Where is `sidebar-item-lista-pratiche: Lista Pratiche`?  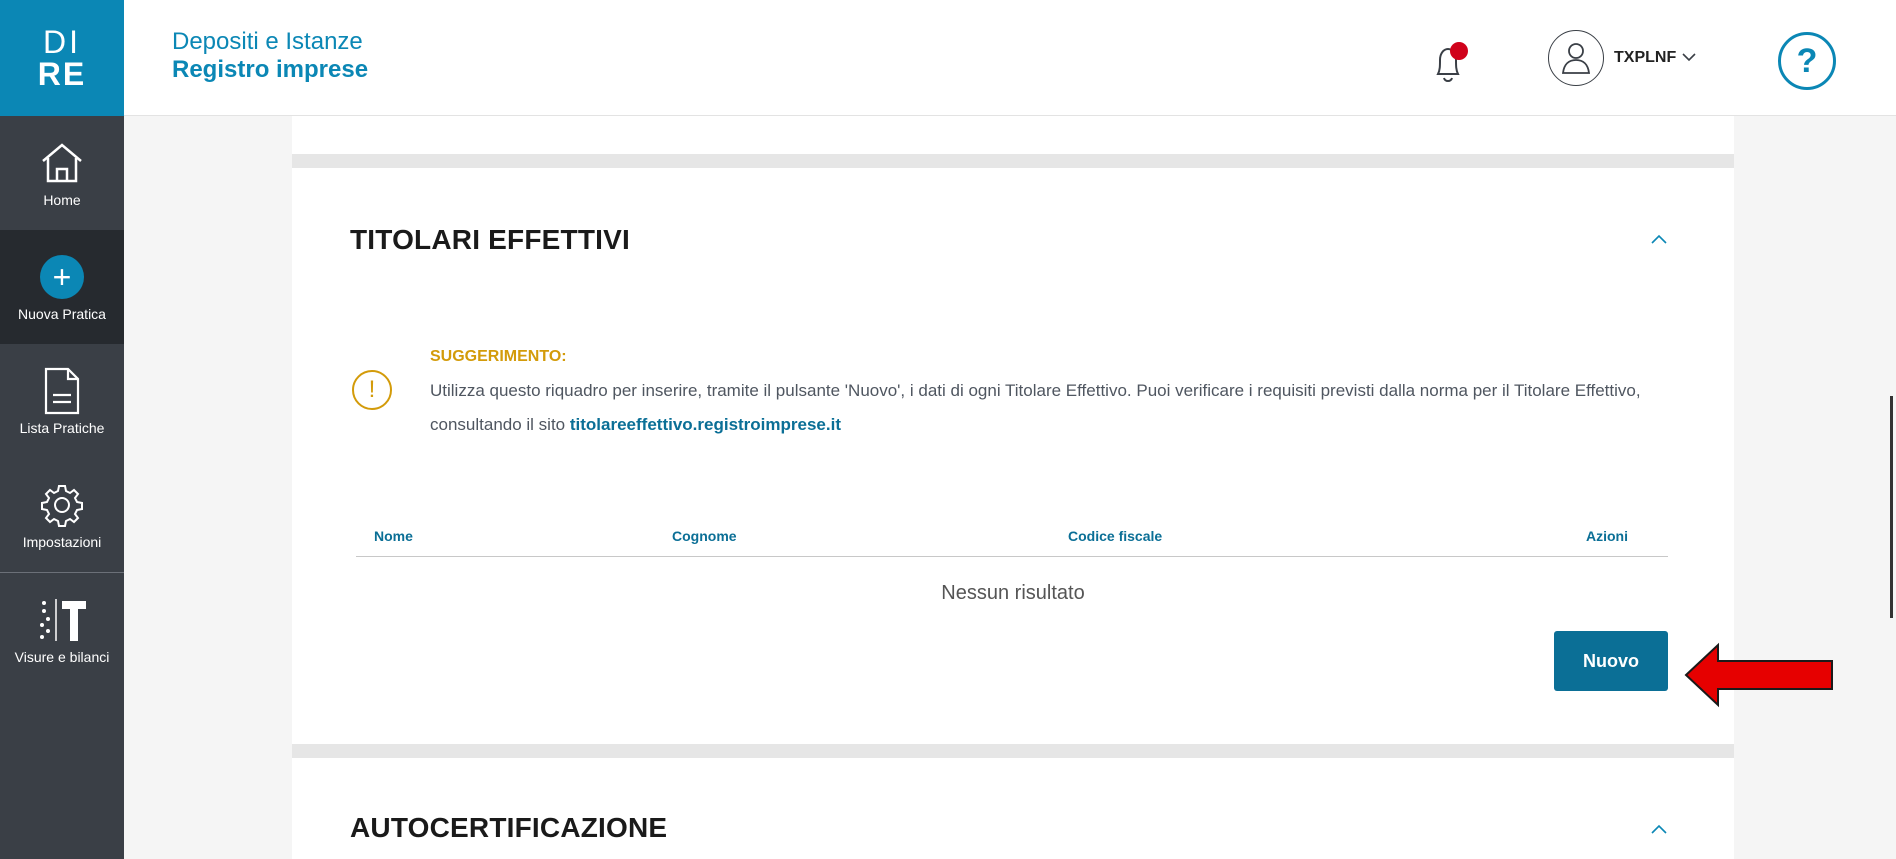 sidebar-item-lista-pratiche: Lista Pratiche is located at coordinates (62, 401).